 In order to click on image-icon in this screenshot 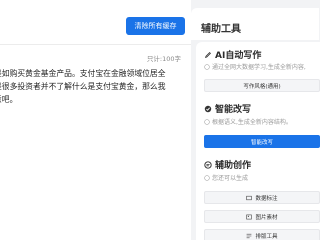, I will do `click(249, 216)`.